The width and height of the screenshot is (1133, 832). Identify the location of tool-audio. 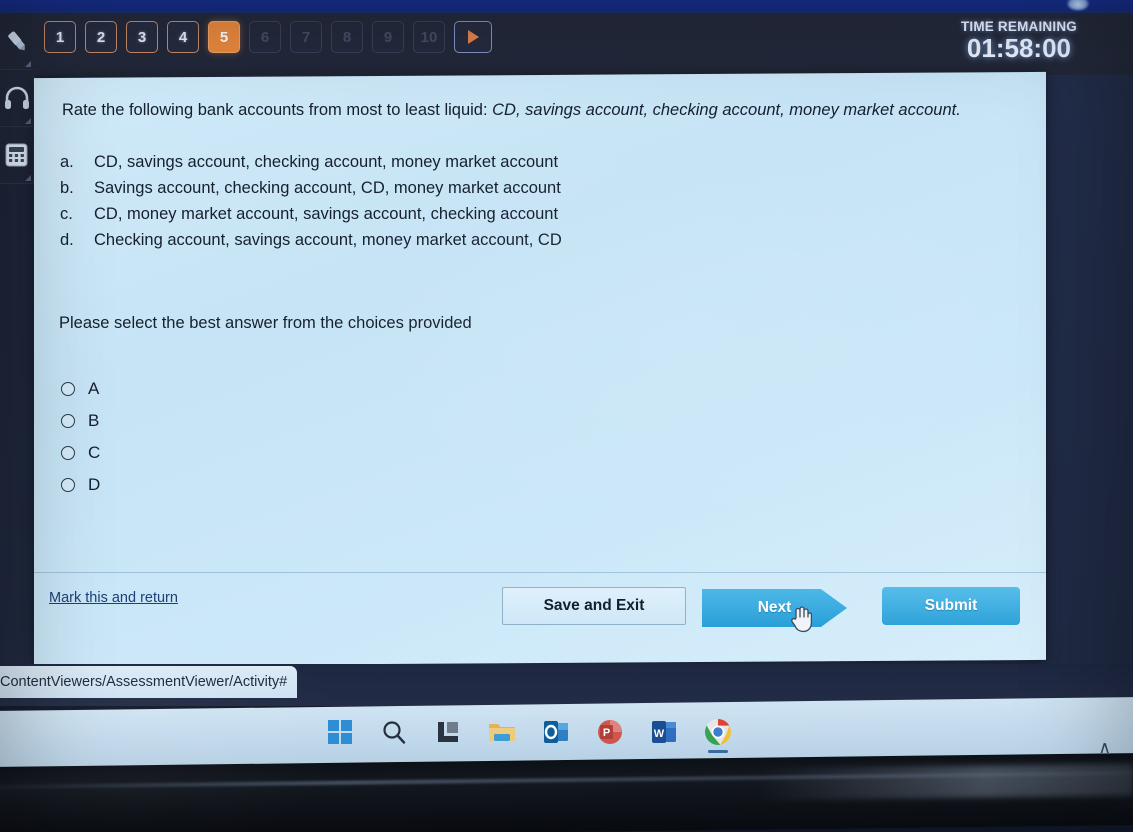
(16, 98).